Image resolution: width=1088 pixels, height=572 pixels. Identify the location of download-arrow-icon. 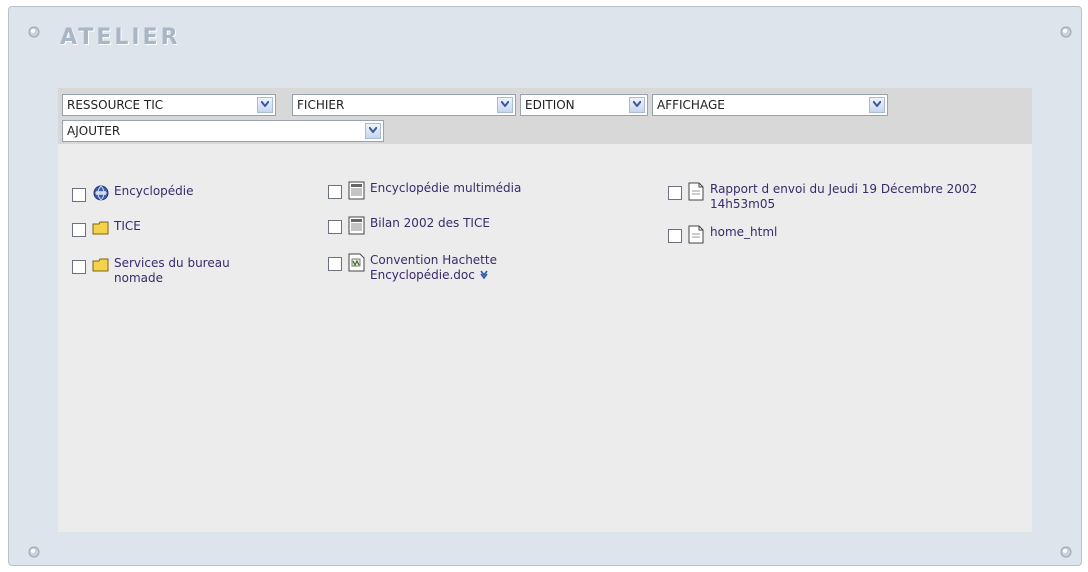
(484, 275).